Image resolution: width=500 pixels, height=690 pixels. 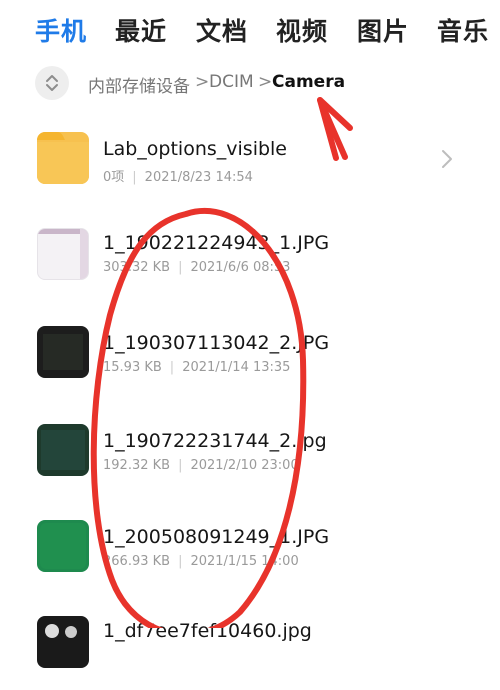 I want to click on file-meta: 303.32 KB | 2021/6/6 08:53, so click(x=197, y=267).